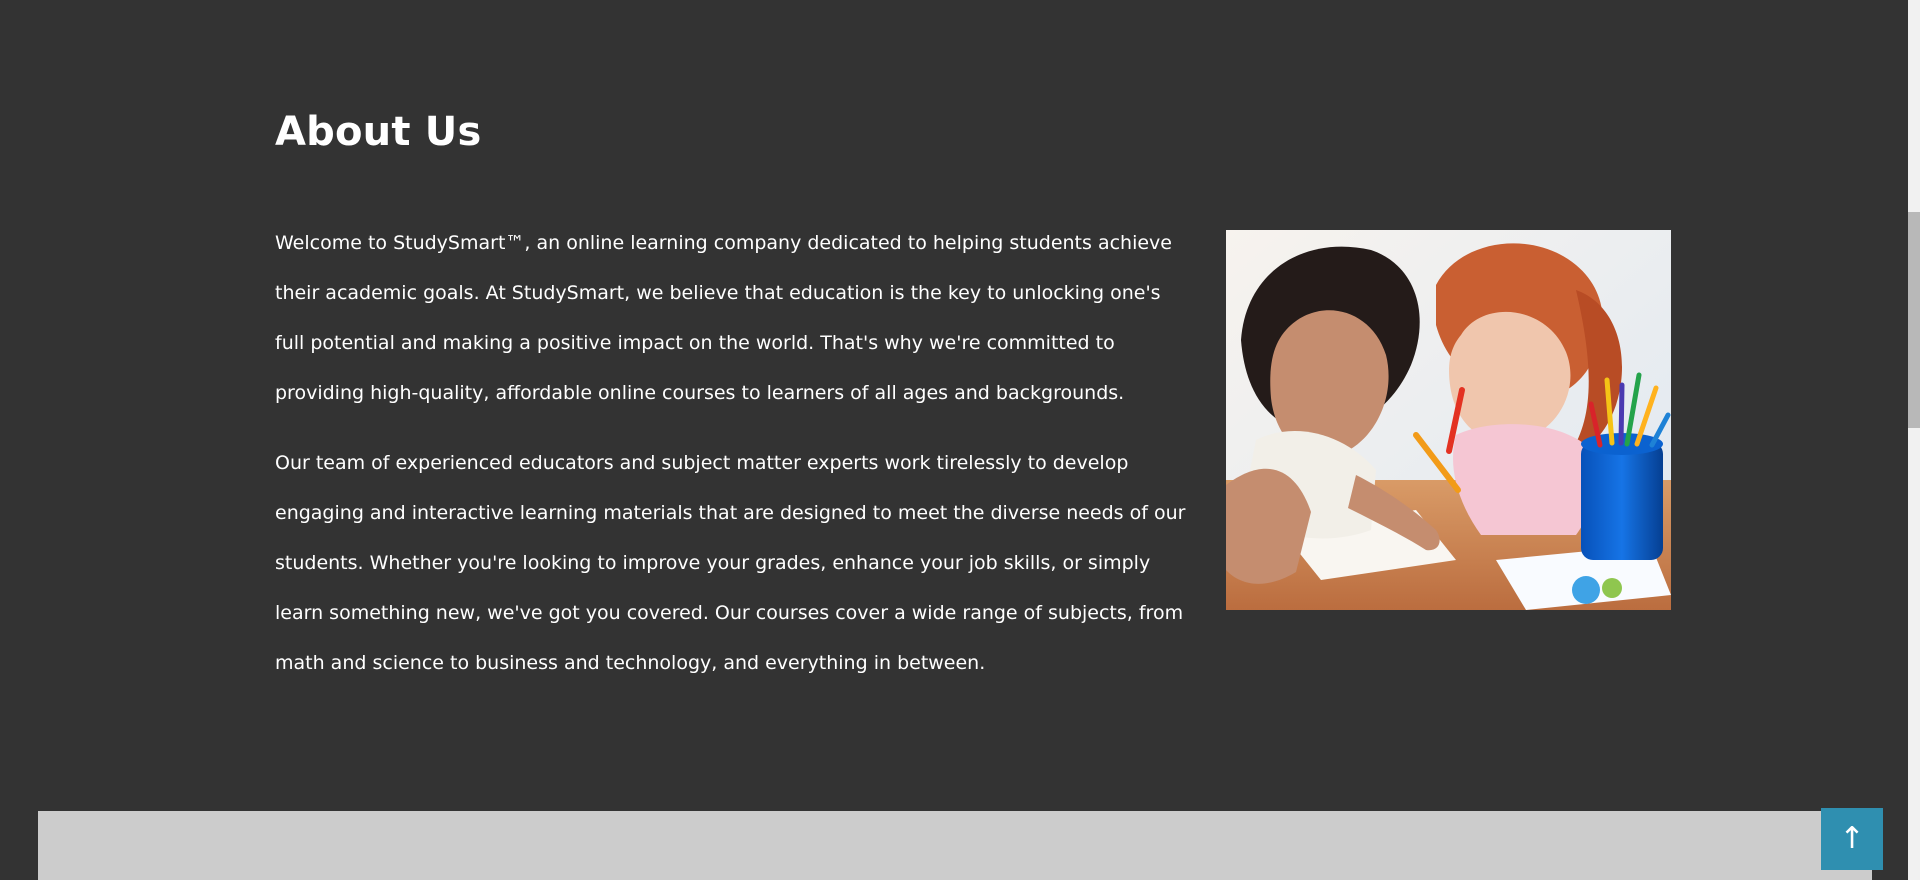 The width and height of the screenshot is (1920, 880). What do you see at coordinates (955, 845) in the screenshot?
I see `next-section-background` at bounding box center [955, 845].